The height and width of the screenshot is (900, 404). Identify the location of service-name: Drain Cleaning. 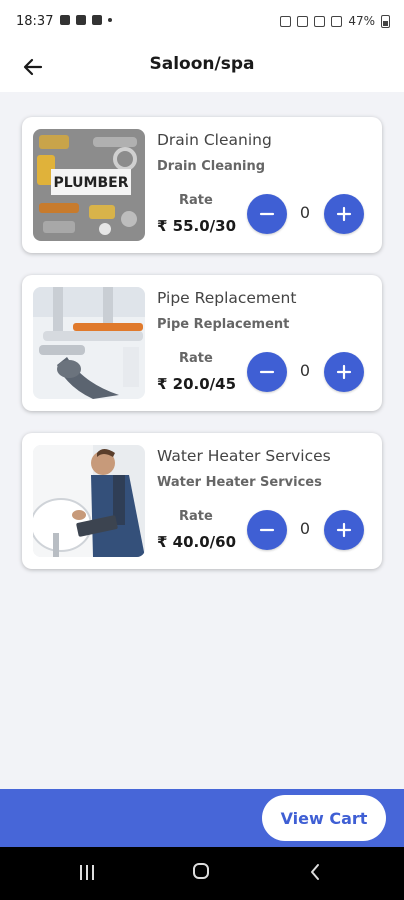
(214, 140).